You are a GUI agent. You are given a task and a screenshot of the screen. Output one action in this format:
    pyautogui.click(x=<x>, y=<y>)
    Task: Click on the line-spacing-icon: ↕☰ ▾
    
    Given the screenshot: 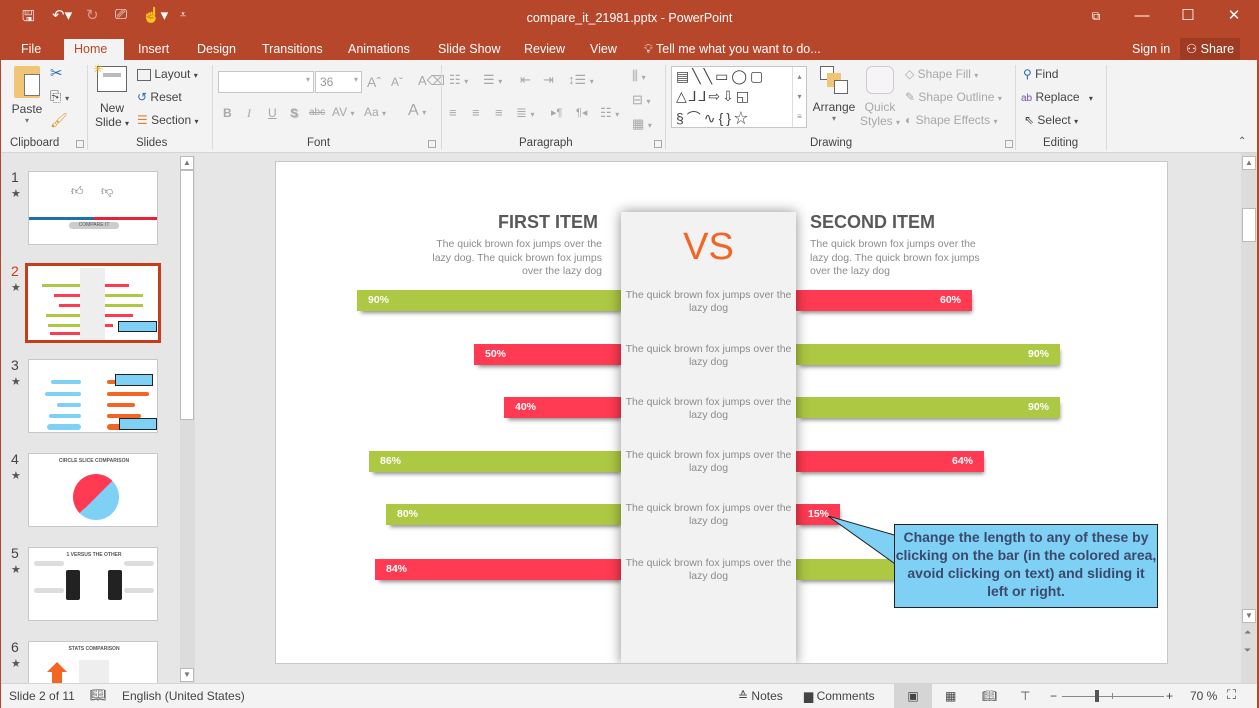 What is the action you would take?
    pyautogui.click(x=581, y=80)
    